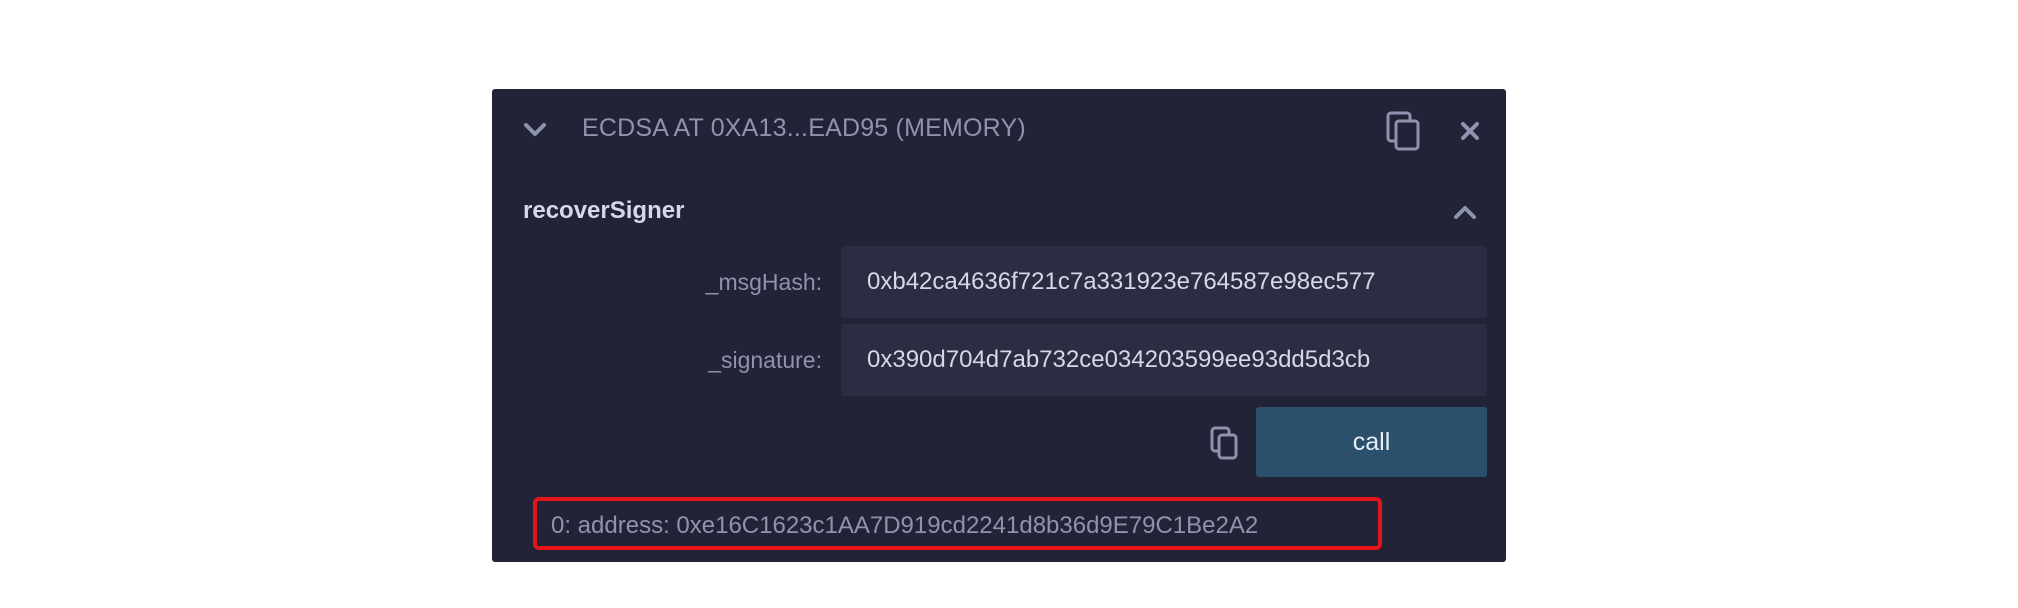 The width and height of the screenshot is (2018, 608). I want to click on call-button: call, so click(1371, 442).